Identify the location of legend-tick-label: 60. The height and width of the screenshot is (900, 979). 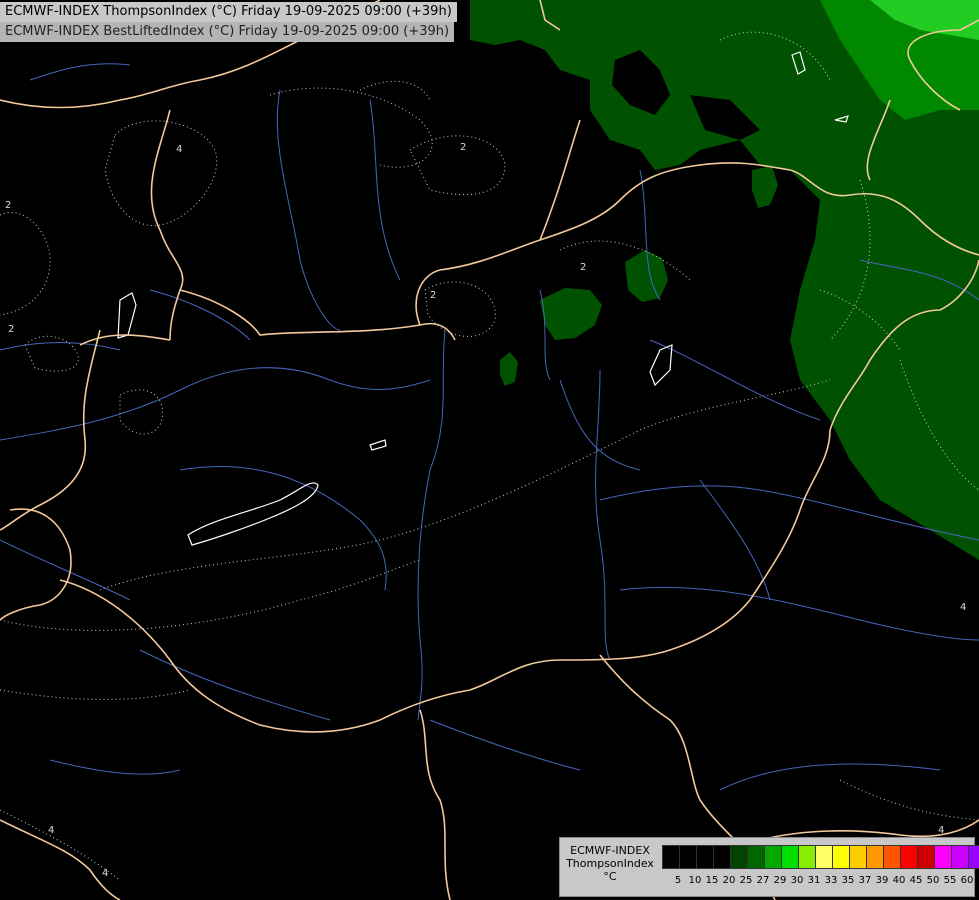
(967, 880).